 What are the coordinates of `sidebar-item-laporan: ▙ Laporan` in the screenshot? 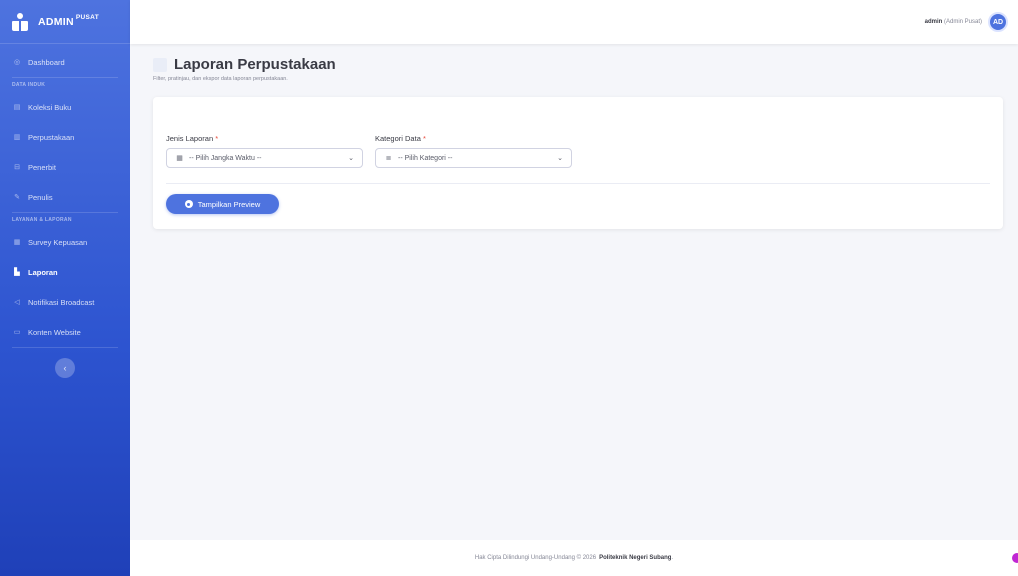 It's located at (65, 272).